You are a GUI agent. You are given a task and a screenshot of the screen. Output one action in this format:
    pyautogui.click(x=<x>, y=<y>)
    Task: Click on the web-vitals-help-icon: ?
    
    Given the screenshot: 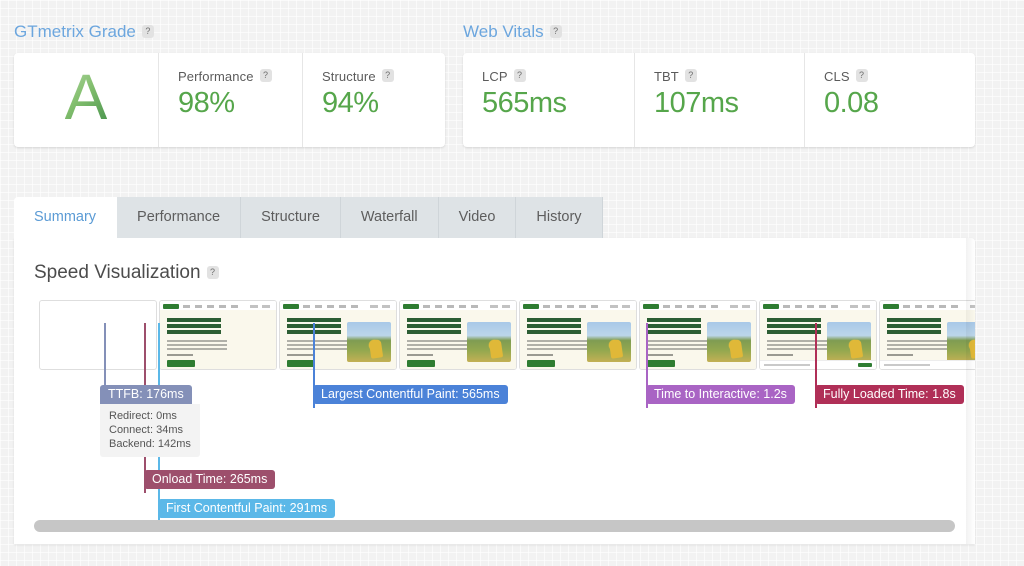 What is the action you would take?
    pyautogui.click(x=555, y=31)
    